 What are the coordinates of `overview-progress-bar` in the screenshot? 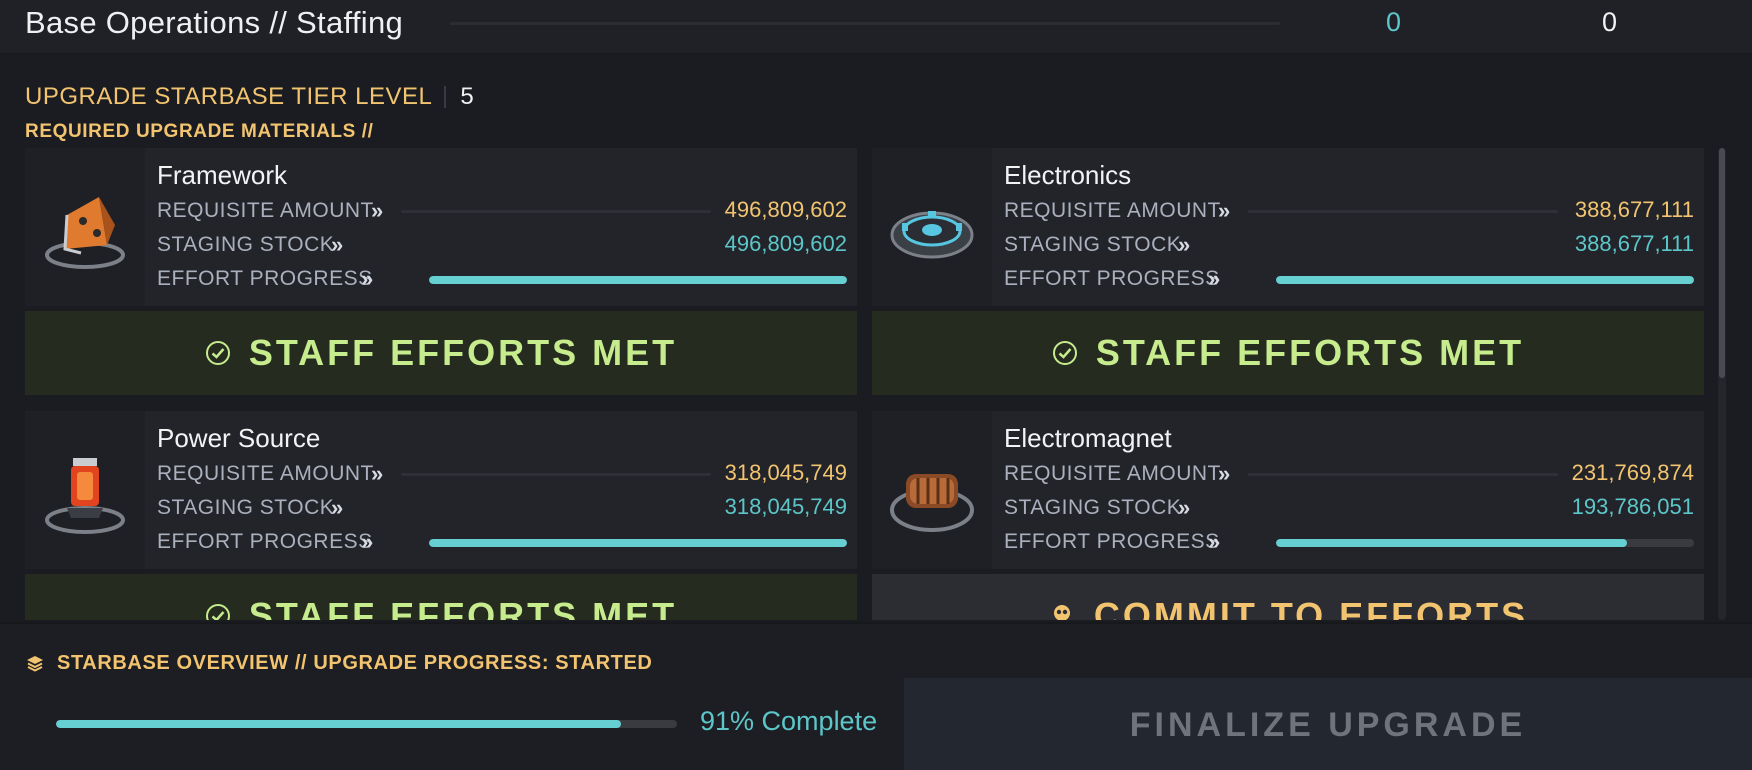 It's located at (366, 724).